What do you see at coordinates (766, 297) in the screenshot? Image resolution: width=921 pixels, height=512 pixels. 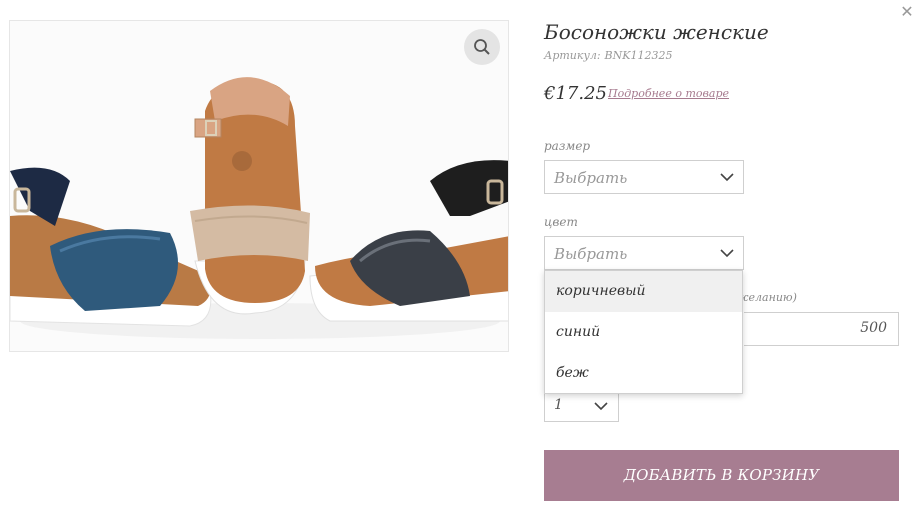 I see `amount-label-partial: желанию)` at bounding box center [766, 297].